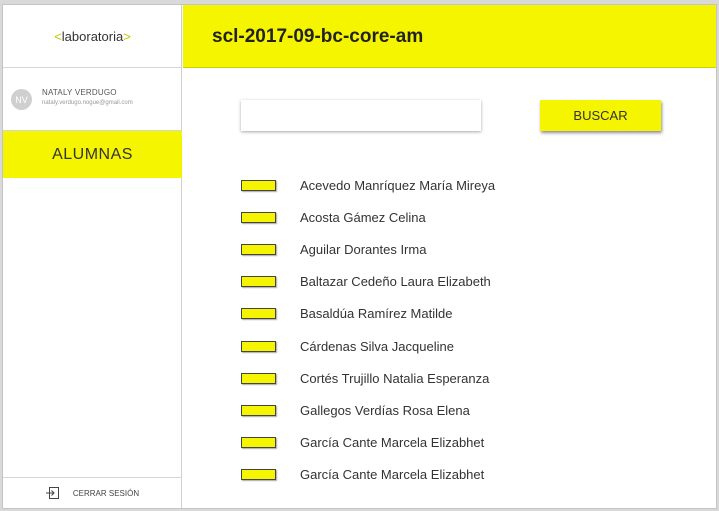 The width and height of the screenshot is (719, 511). What do you see at coordinates (376, 314) in the screenshot?
I see `student-name: Basaldúa Ramírez Matilde` at bounding box center [376, 314].